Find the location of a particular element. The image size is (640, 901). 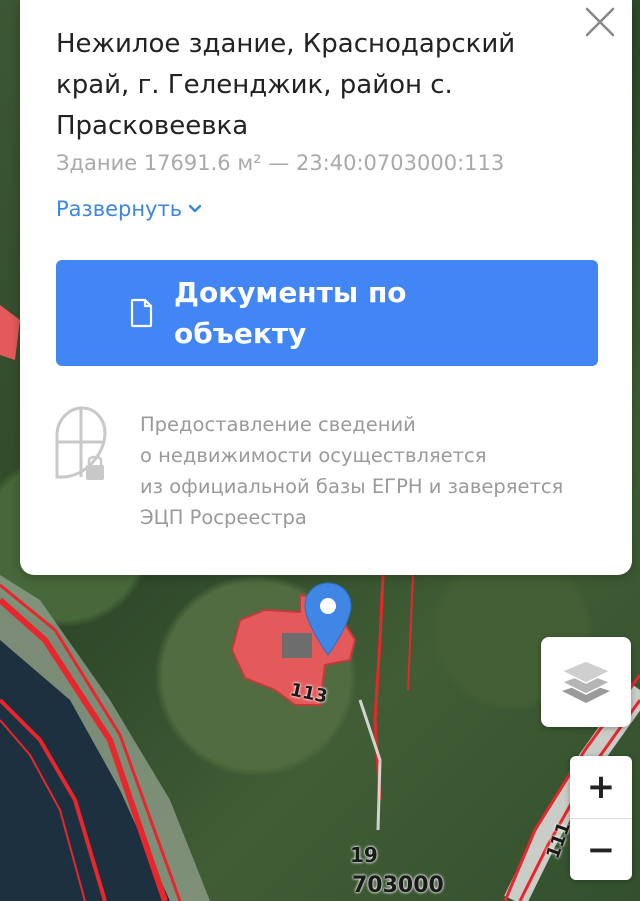

layers-button is located at coordinates (586, 682).